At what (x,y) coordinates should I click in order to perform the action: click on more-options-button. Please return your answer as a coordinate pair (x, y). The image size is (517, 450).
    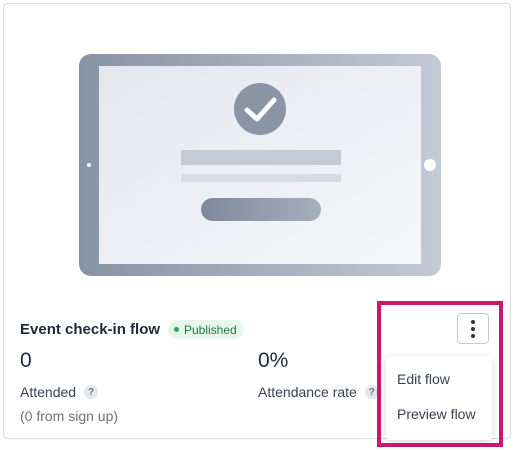
    Looking at the image, I should click on (473, 328).